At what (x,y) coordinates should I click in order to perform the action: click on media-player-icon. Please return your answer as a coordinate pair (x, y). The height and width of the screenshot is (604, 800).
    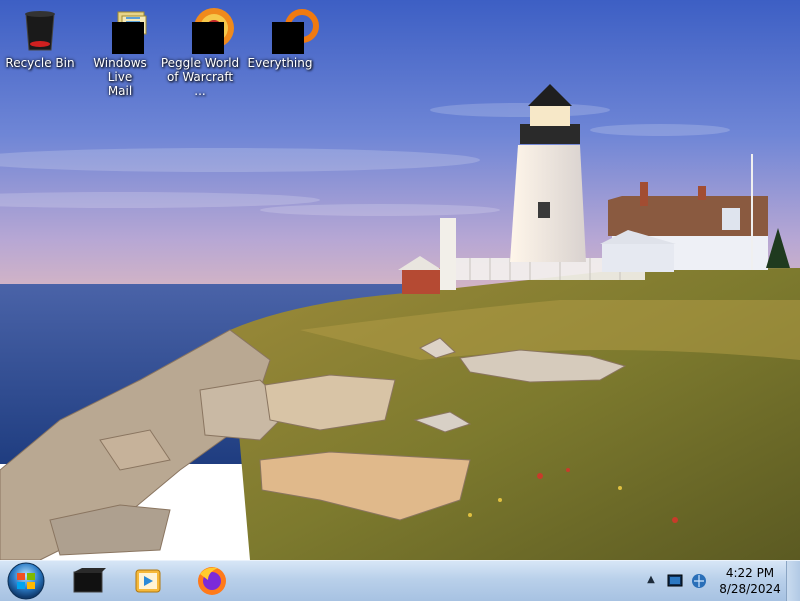
    Looking at the image, I should click on (148, 581).